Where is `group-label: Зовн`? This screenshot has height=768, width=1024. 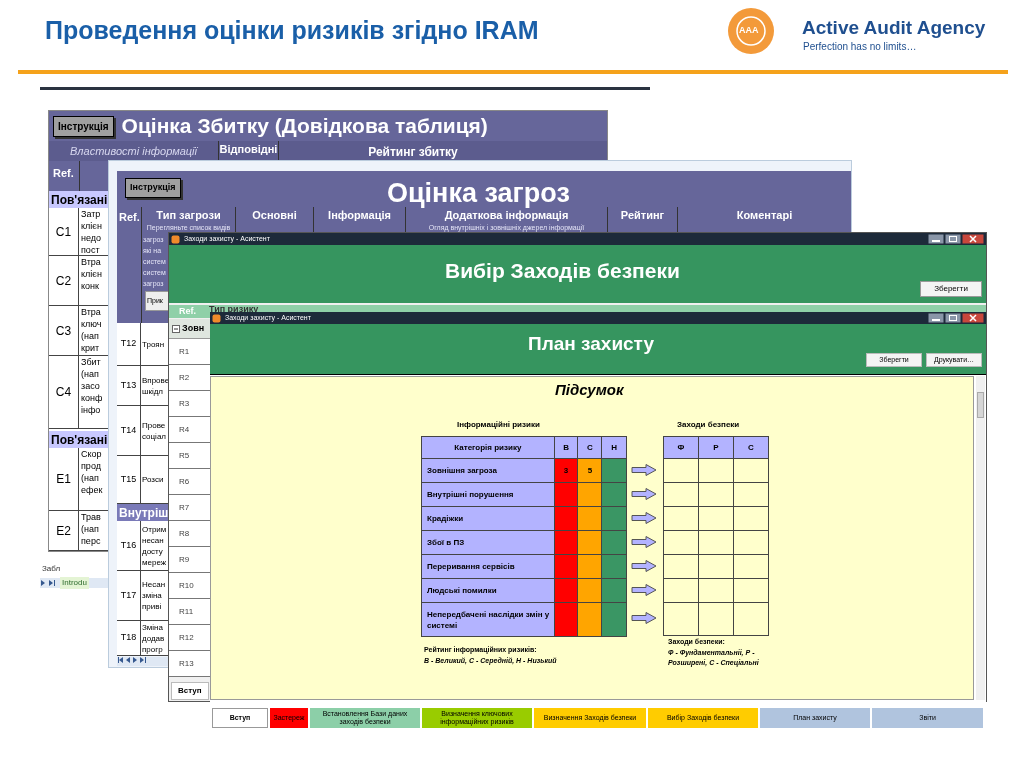 group-label: Зовн is located at coordinates (193, 328).